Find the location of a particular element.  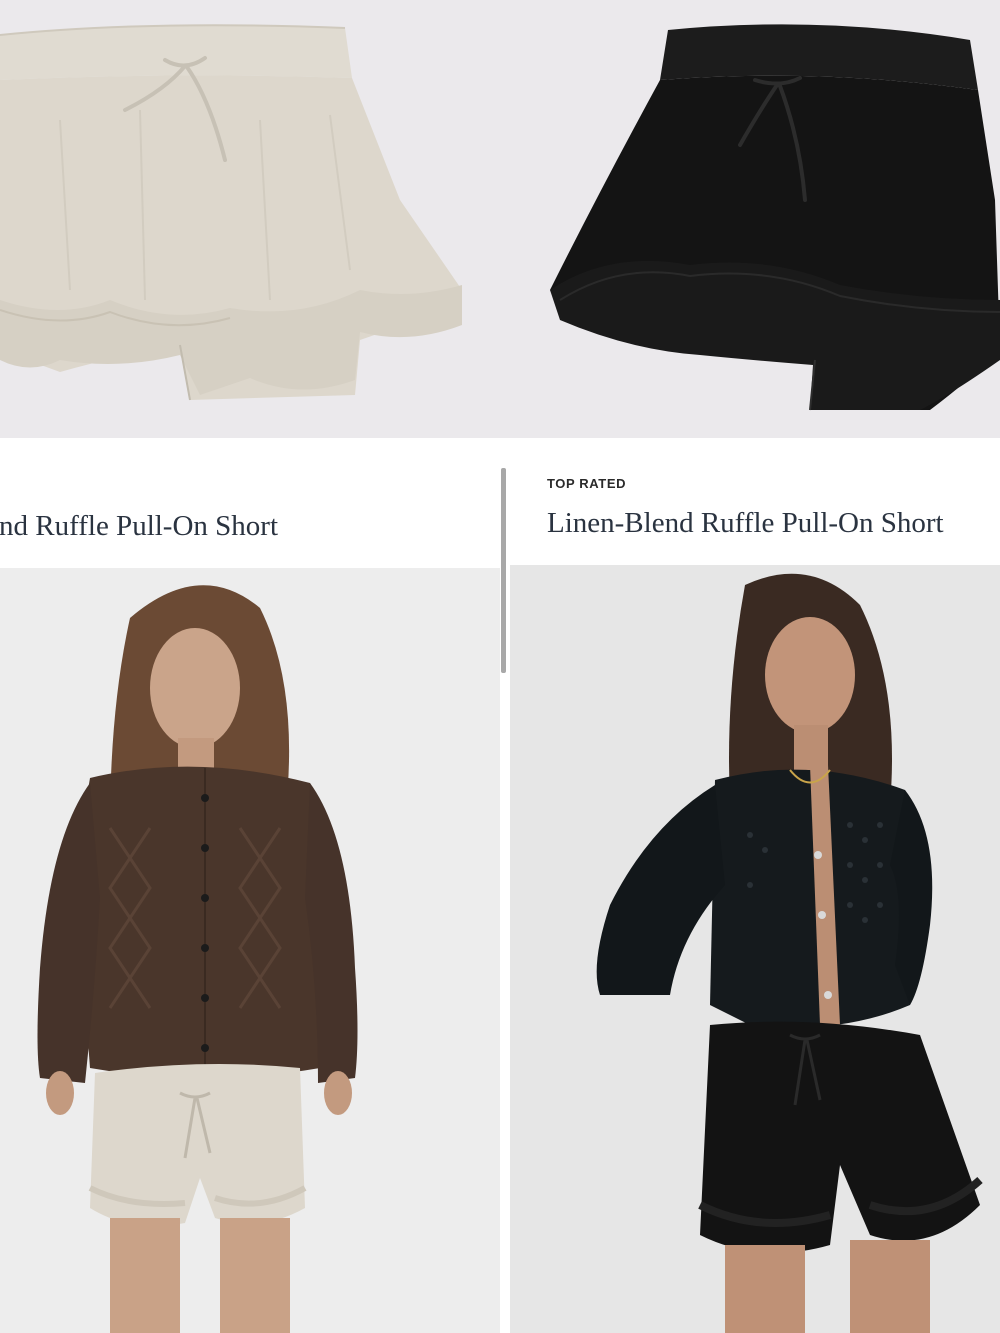

top-rated-badge: TOP RATED is located at coordinates (587, 483).